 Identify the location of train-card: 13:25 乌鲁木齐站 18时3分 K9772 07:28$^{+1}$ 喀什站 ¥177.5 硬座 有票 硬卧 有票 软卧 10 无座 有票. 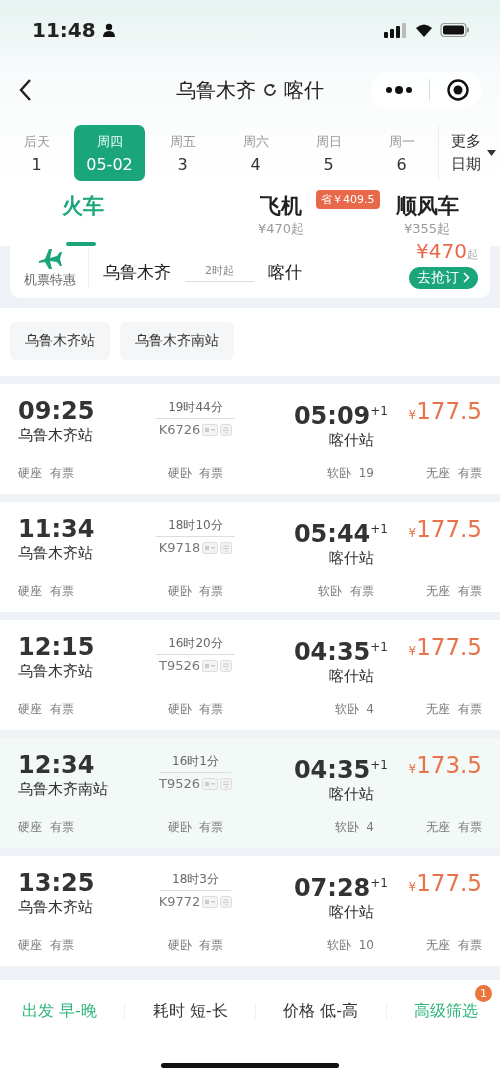
(250, 911).